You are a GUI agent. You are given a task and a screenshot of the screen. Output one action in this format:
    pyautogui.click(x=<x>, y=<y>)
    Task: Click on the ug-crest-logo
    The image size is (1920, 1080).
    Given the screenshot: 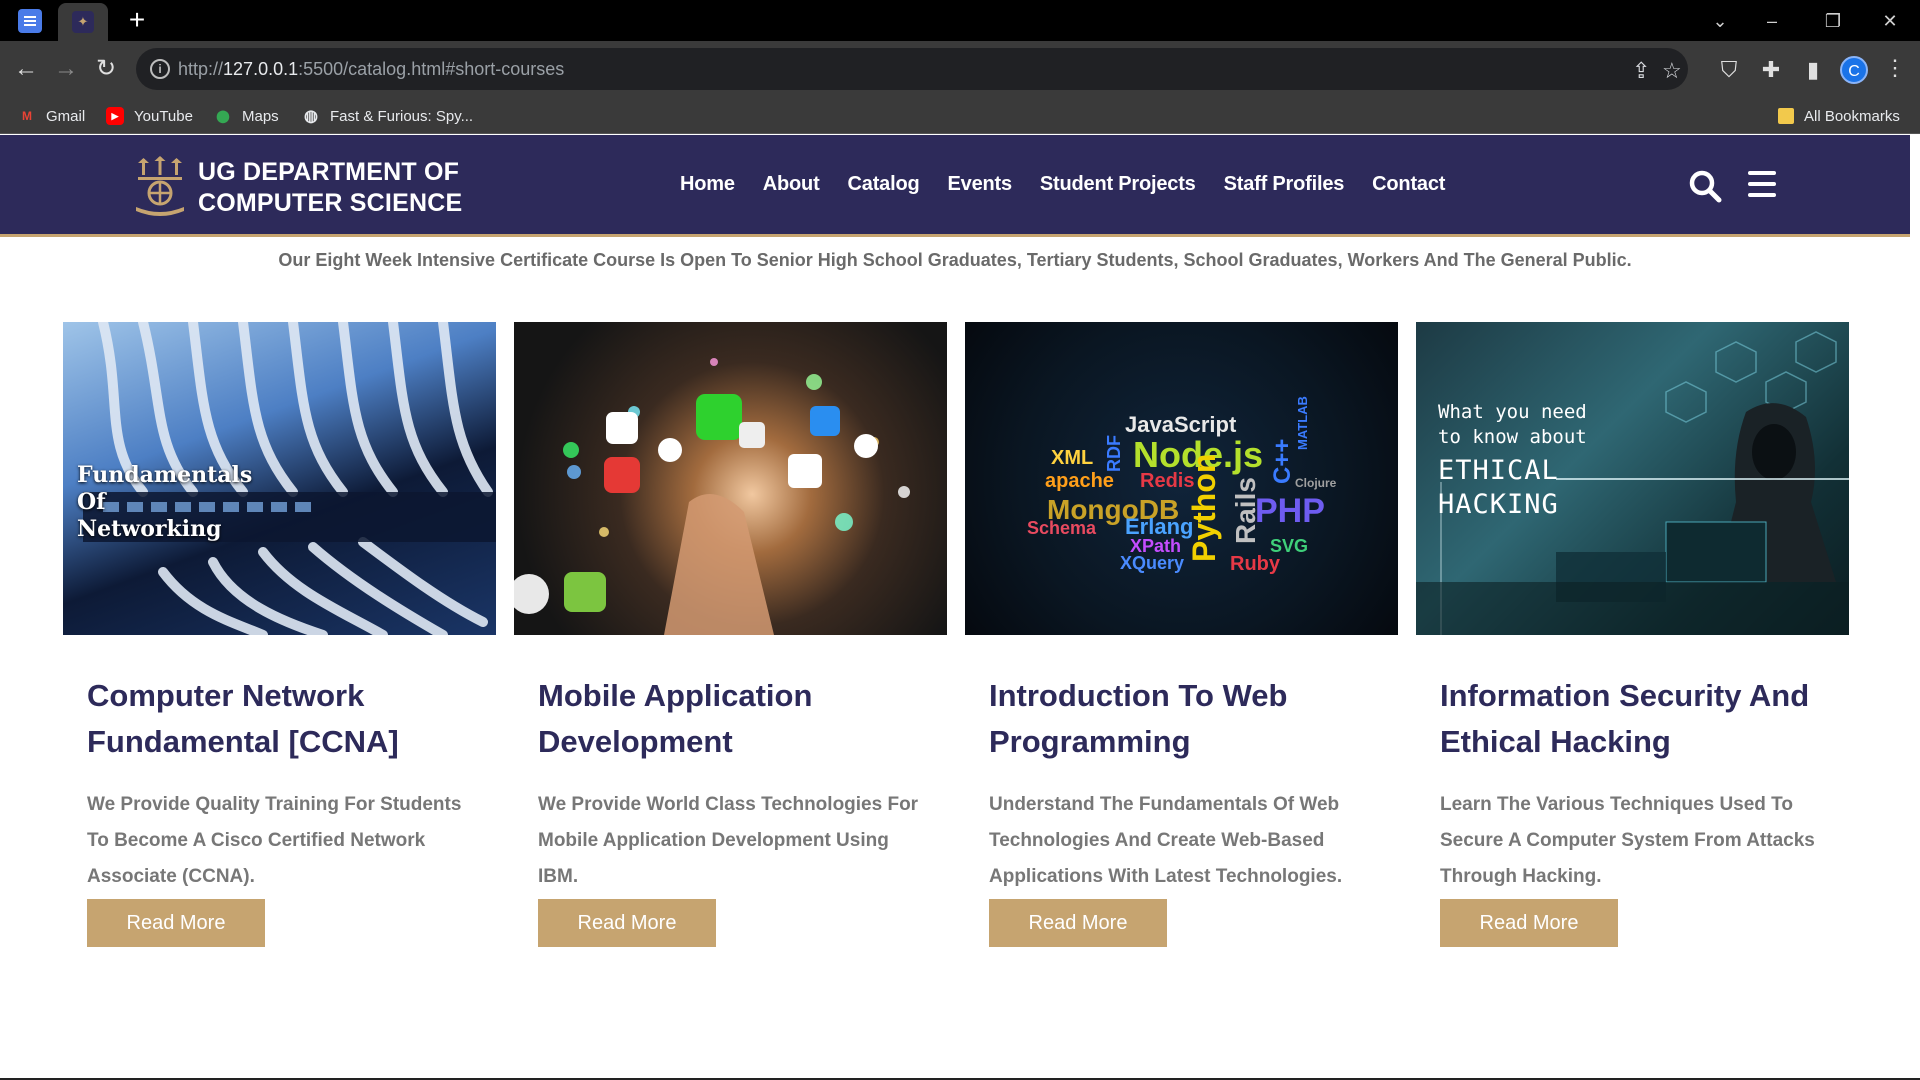 What is the action you would take?
    pyautogui.click(x=160, y=186)
    